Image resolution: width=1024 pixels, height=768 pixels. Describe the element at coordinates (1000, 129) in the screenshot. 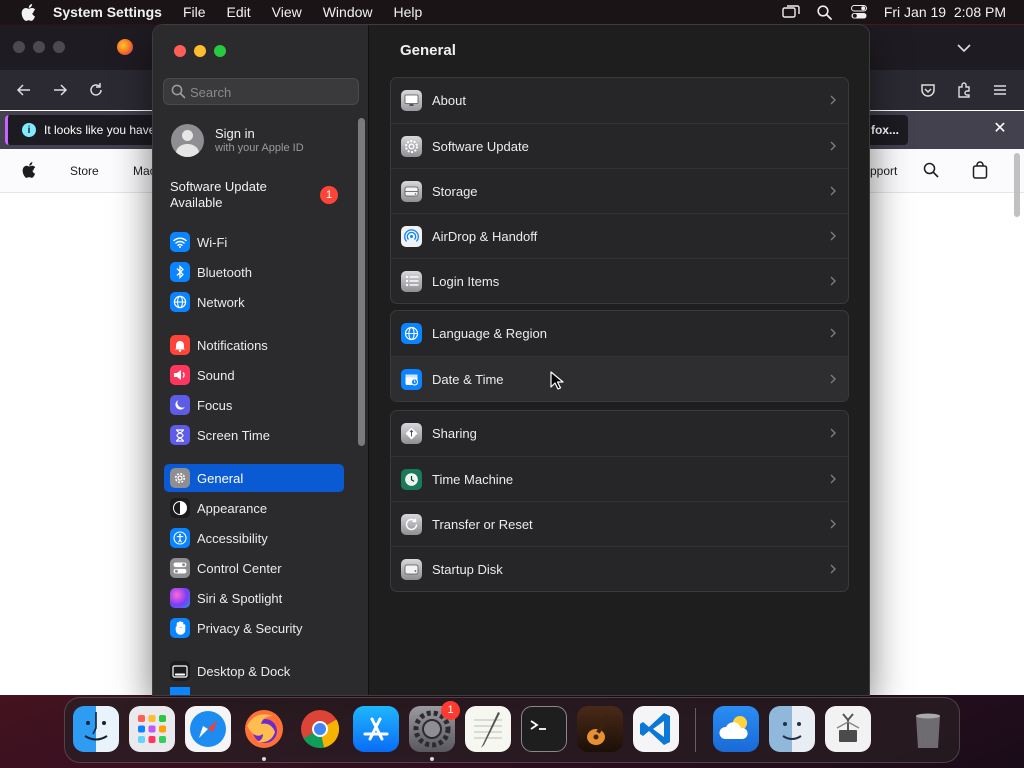

I see `notification-close-icon: ✕` at that location.